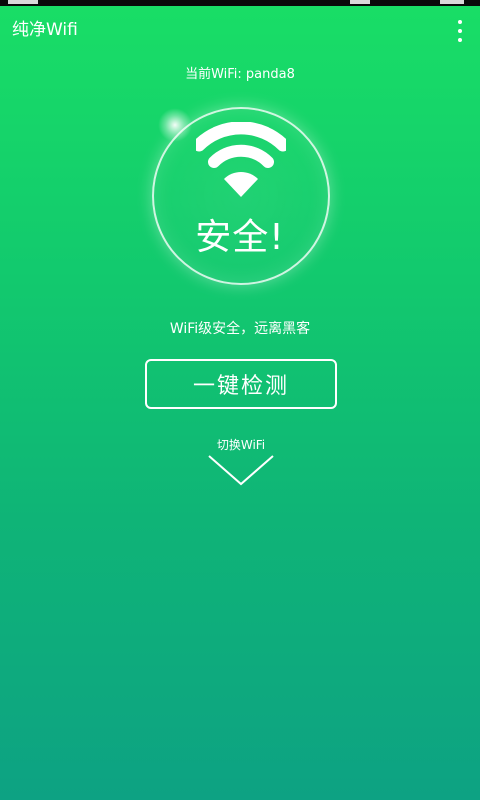 The image size is (480, 800). Describe the element at coordinates (241, 470) in the screenshot. I see `chevron-down-icon` at that location.